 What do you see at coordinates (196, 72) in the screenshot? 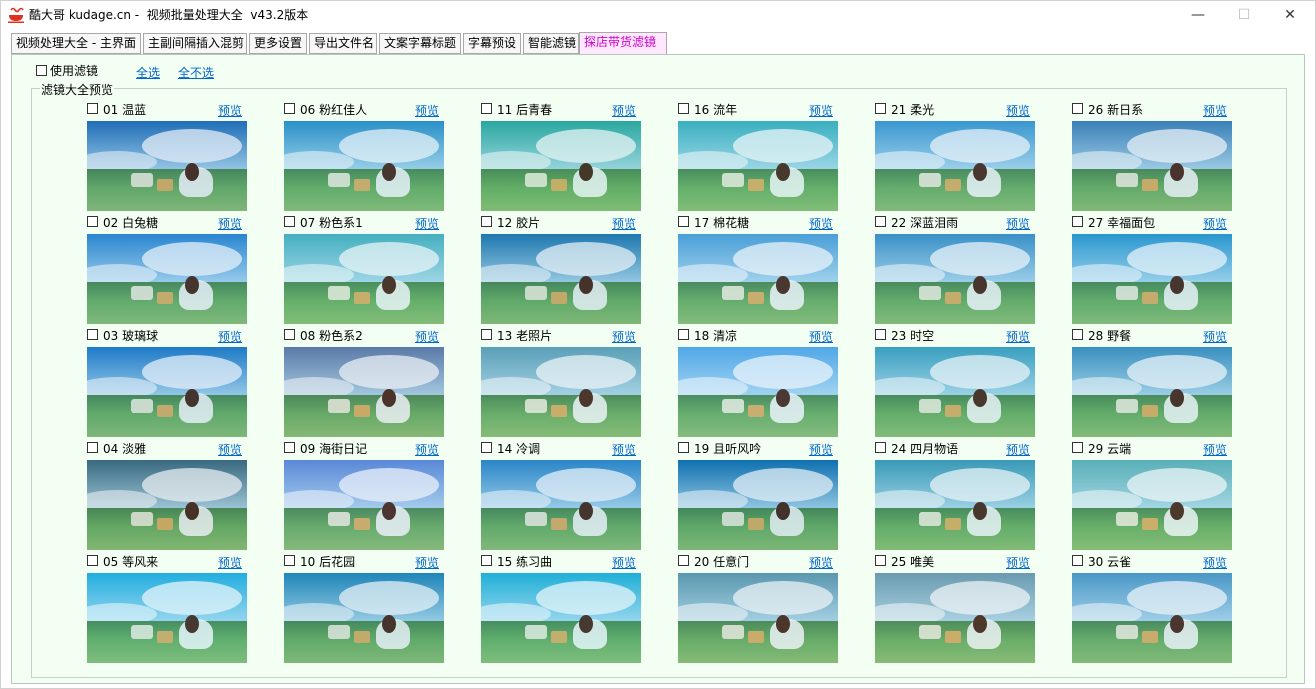
I see `select-none-link: 全不选` at bounding box center [196, 72].